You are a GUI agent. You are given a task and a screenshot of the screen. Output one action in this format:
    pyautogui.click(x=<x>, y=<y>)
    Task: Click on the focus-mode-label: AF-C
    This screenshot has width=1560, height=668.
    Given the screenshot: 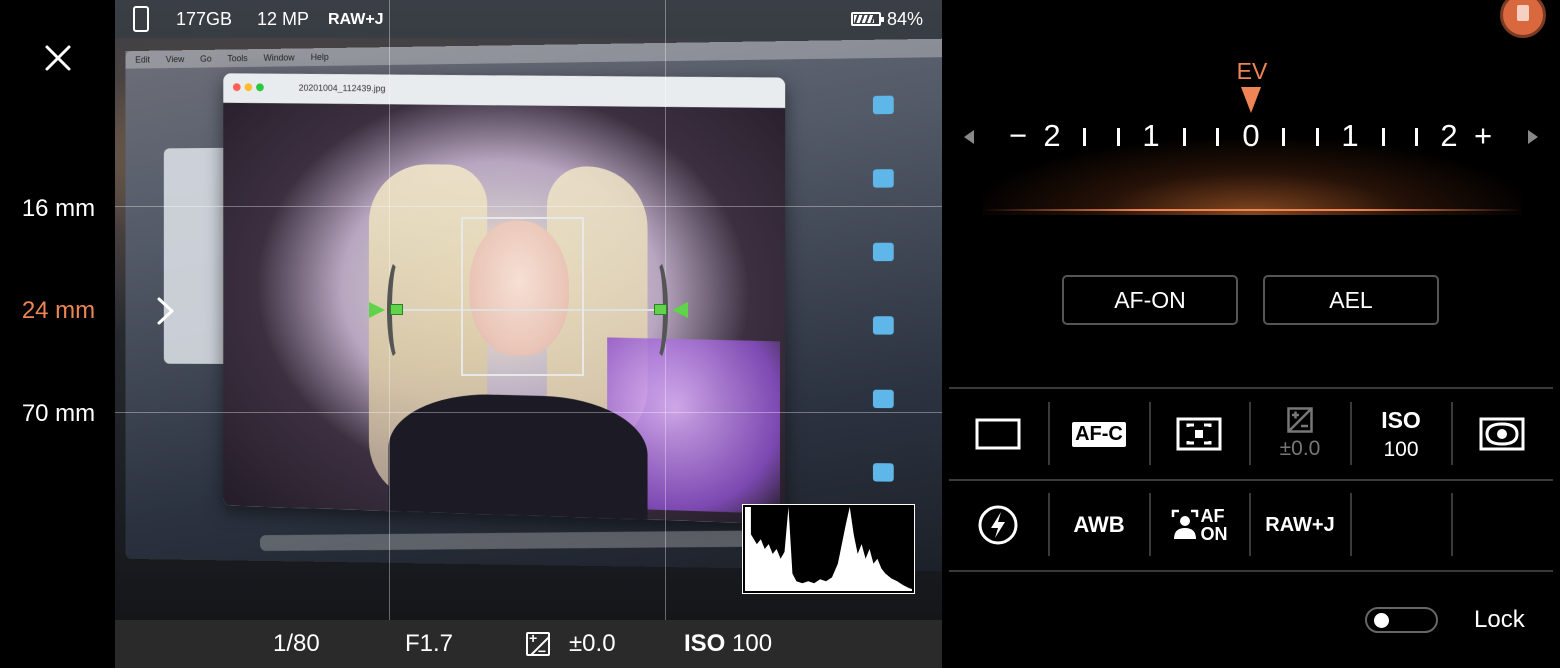 What is the action you would take?
    pyautogui.click(x=1099, y=434)
    